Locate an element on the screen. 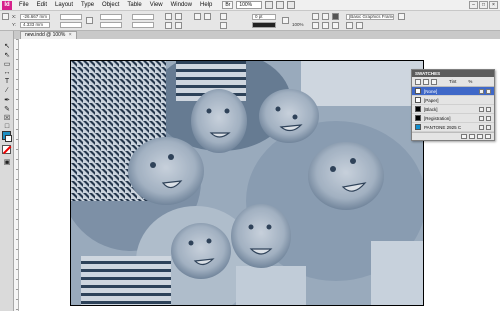  constrain-proportions-icon is located at coordinates (89, 20).